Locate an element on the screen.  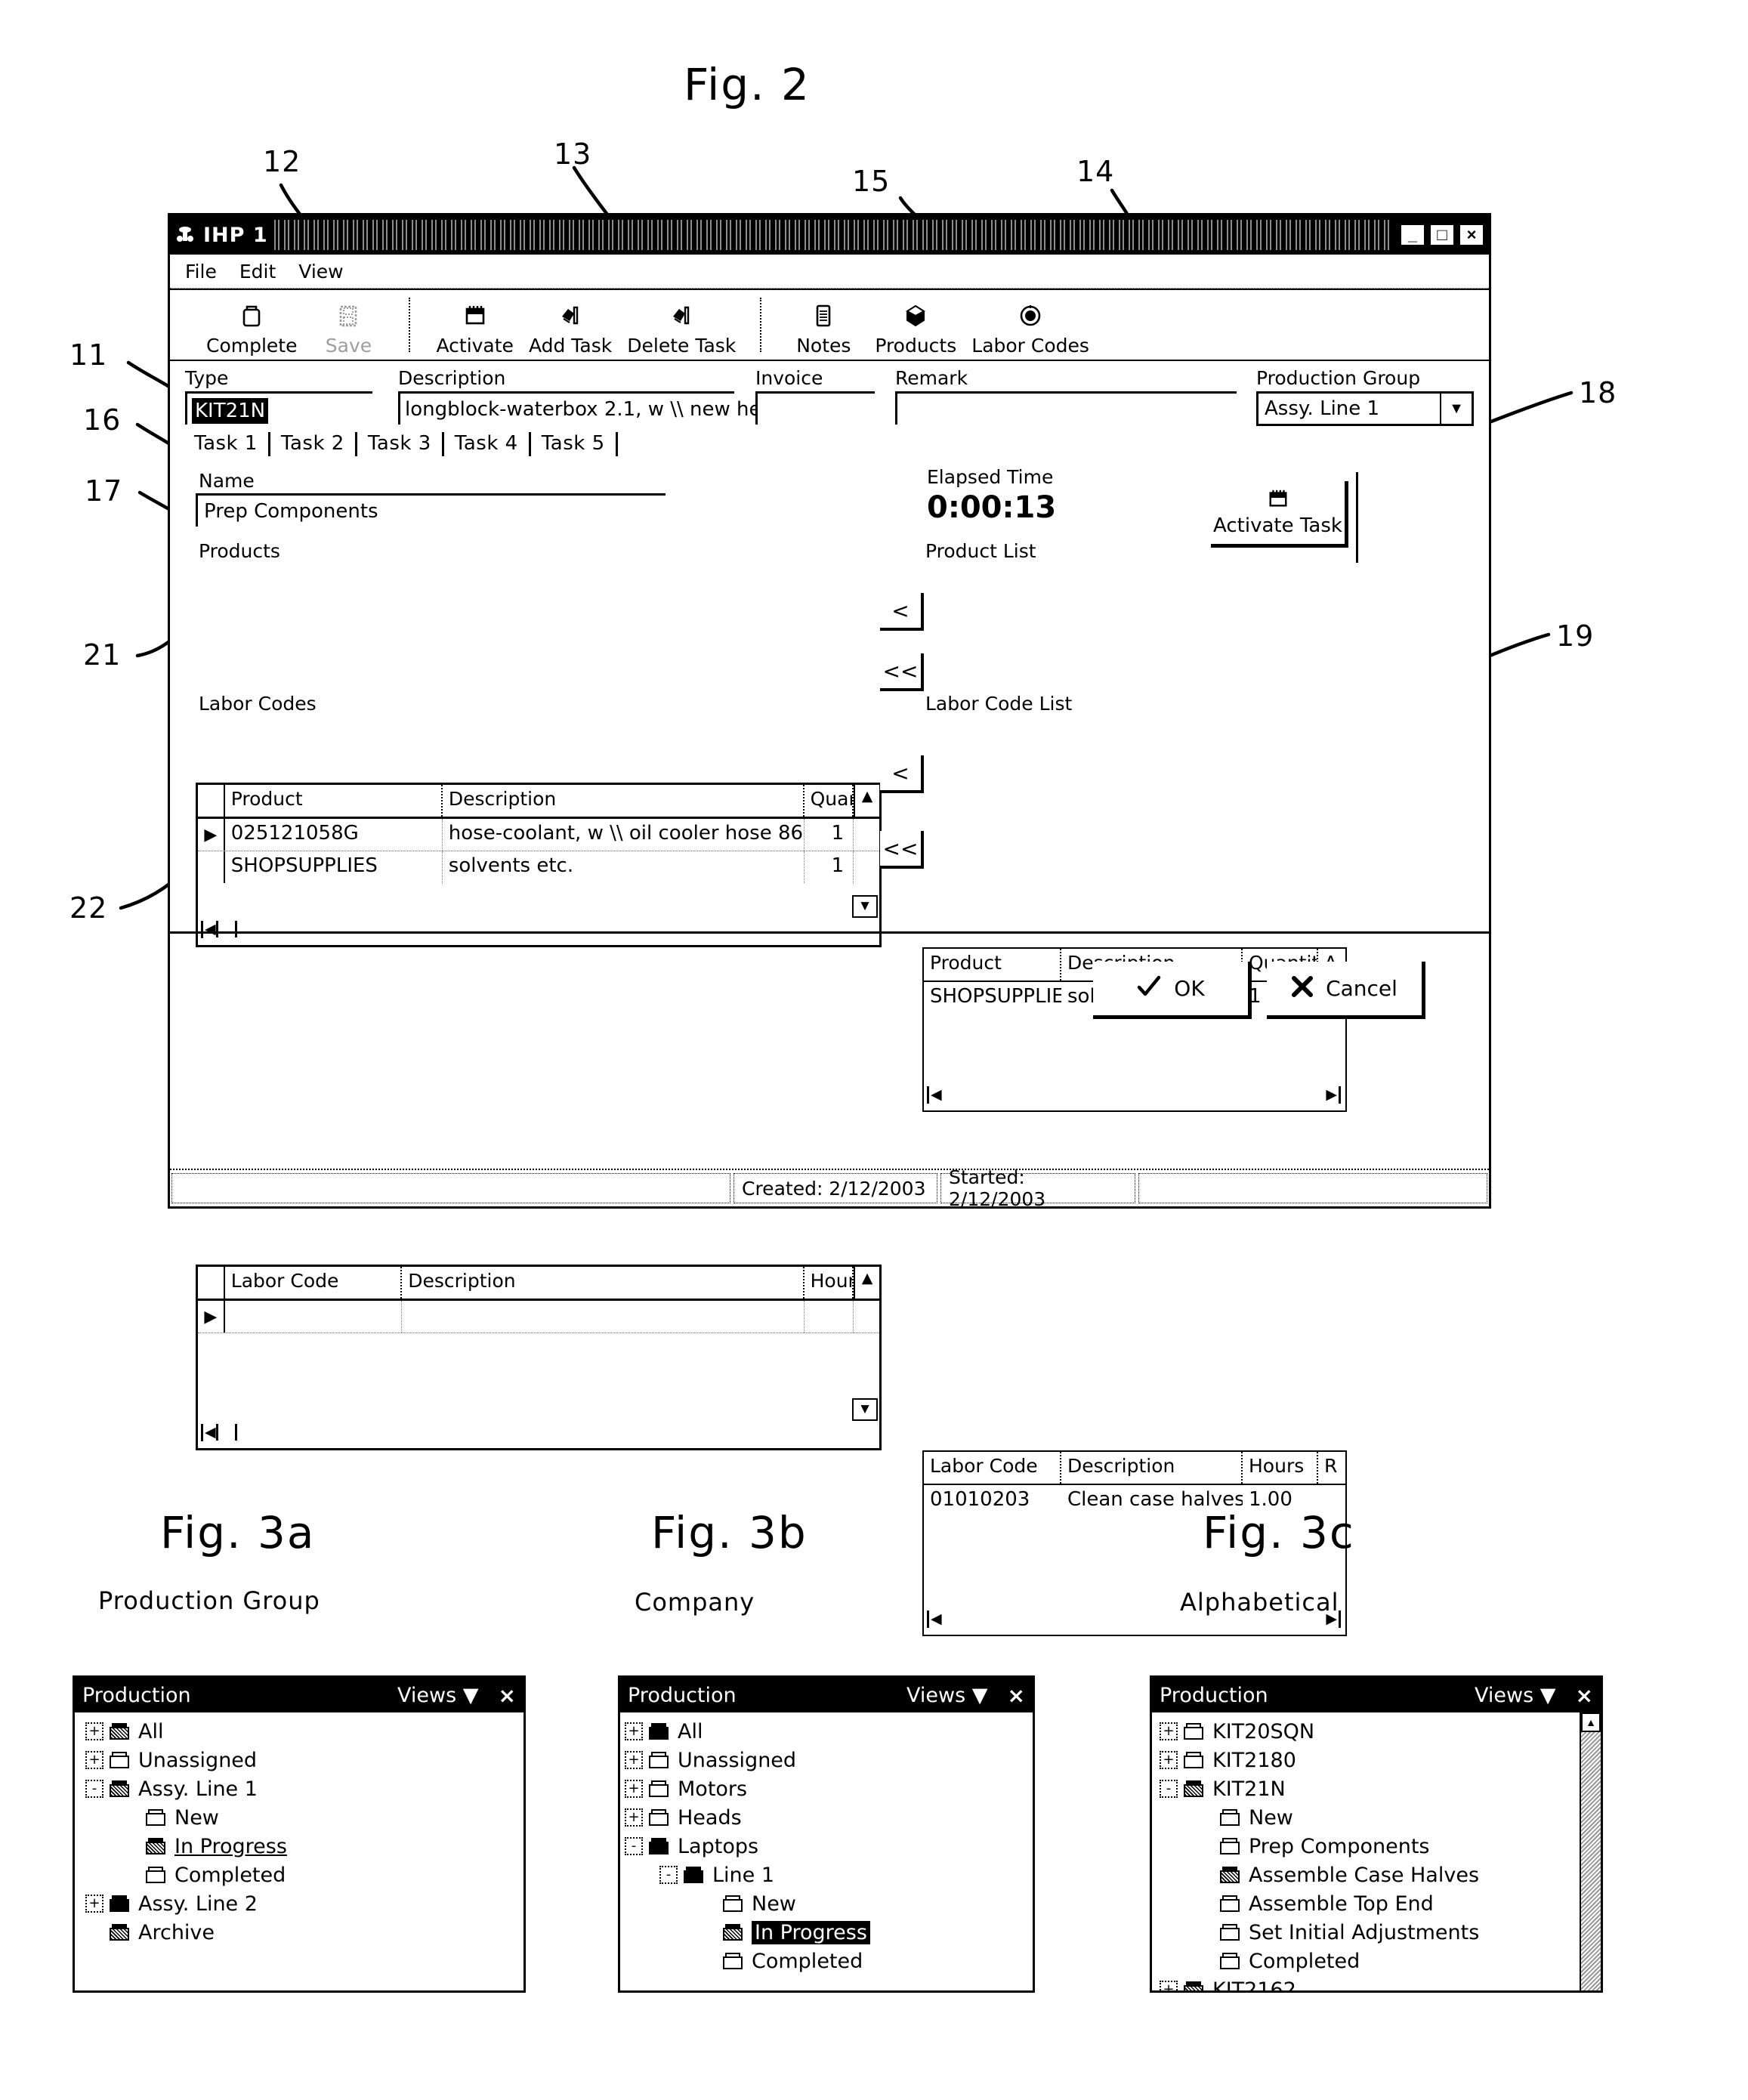
tree-node: - Line 1 is located at coordinates (826, 1875).